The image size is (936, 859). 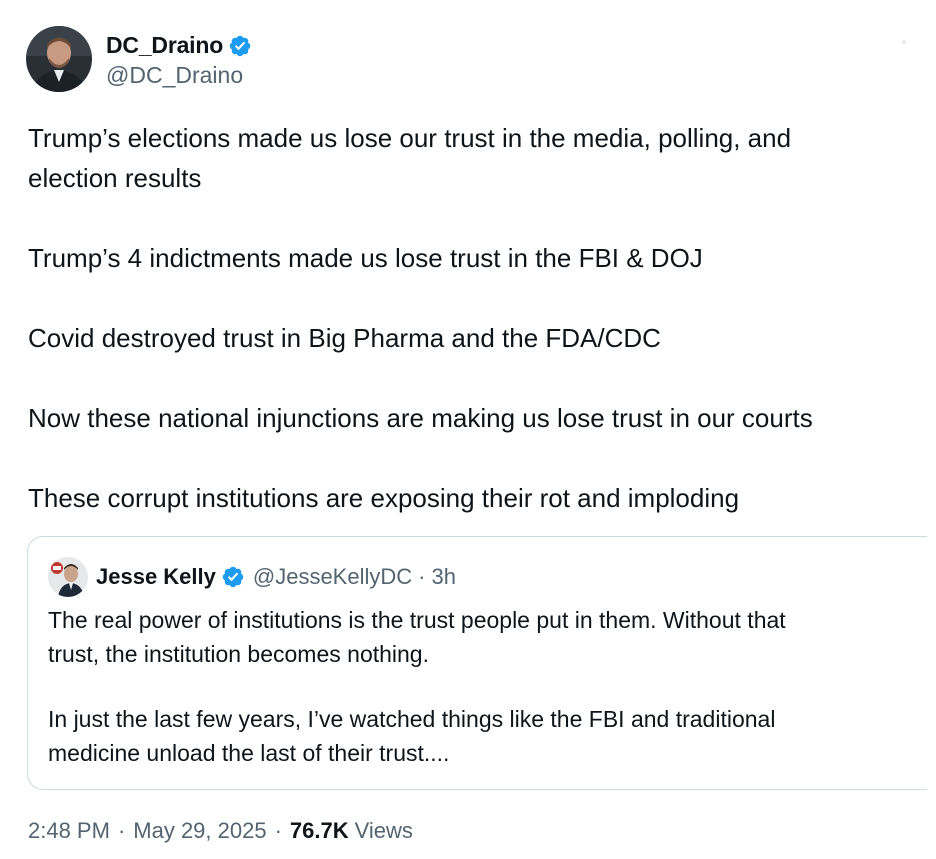 I want to click on quoted-display-name: Jesse Kelly, so click(x=156, y=577).